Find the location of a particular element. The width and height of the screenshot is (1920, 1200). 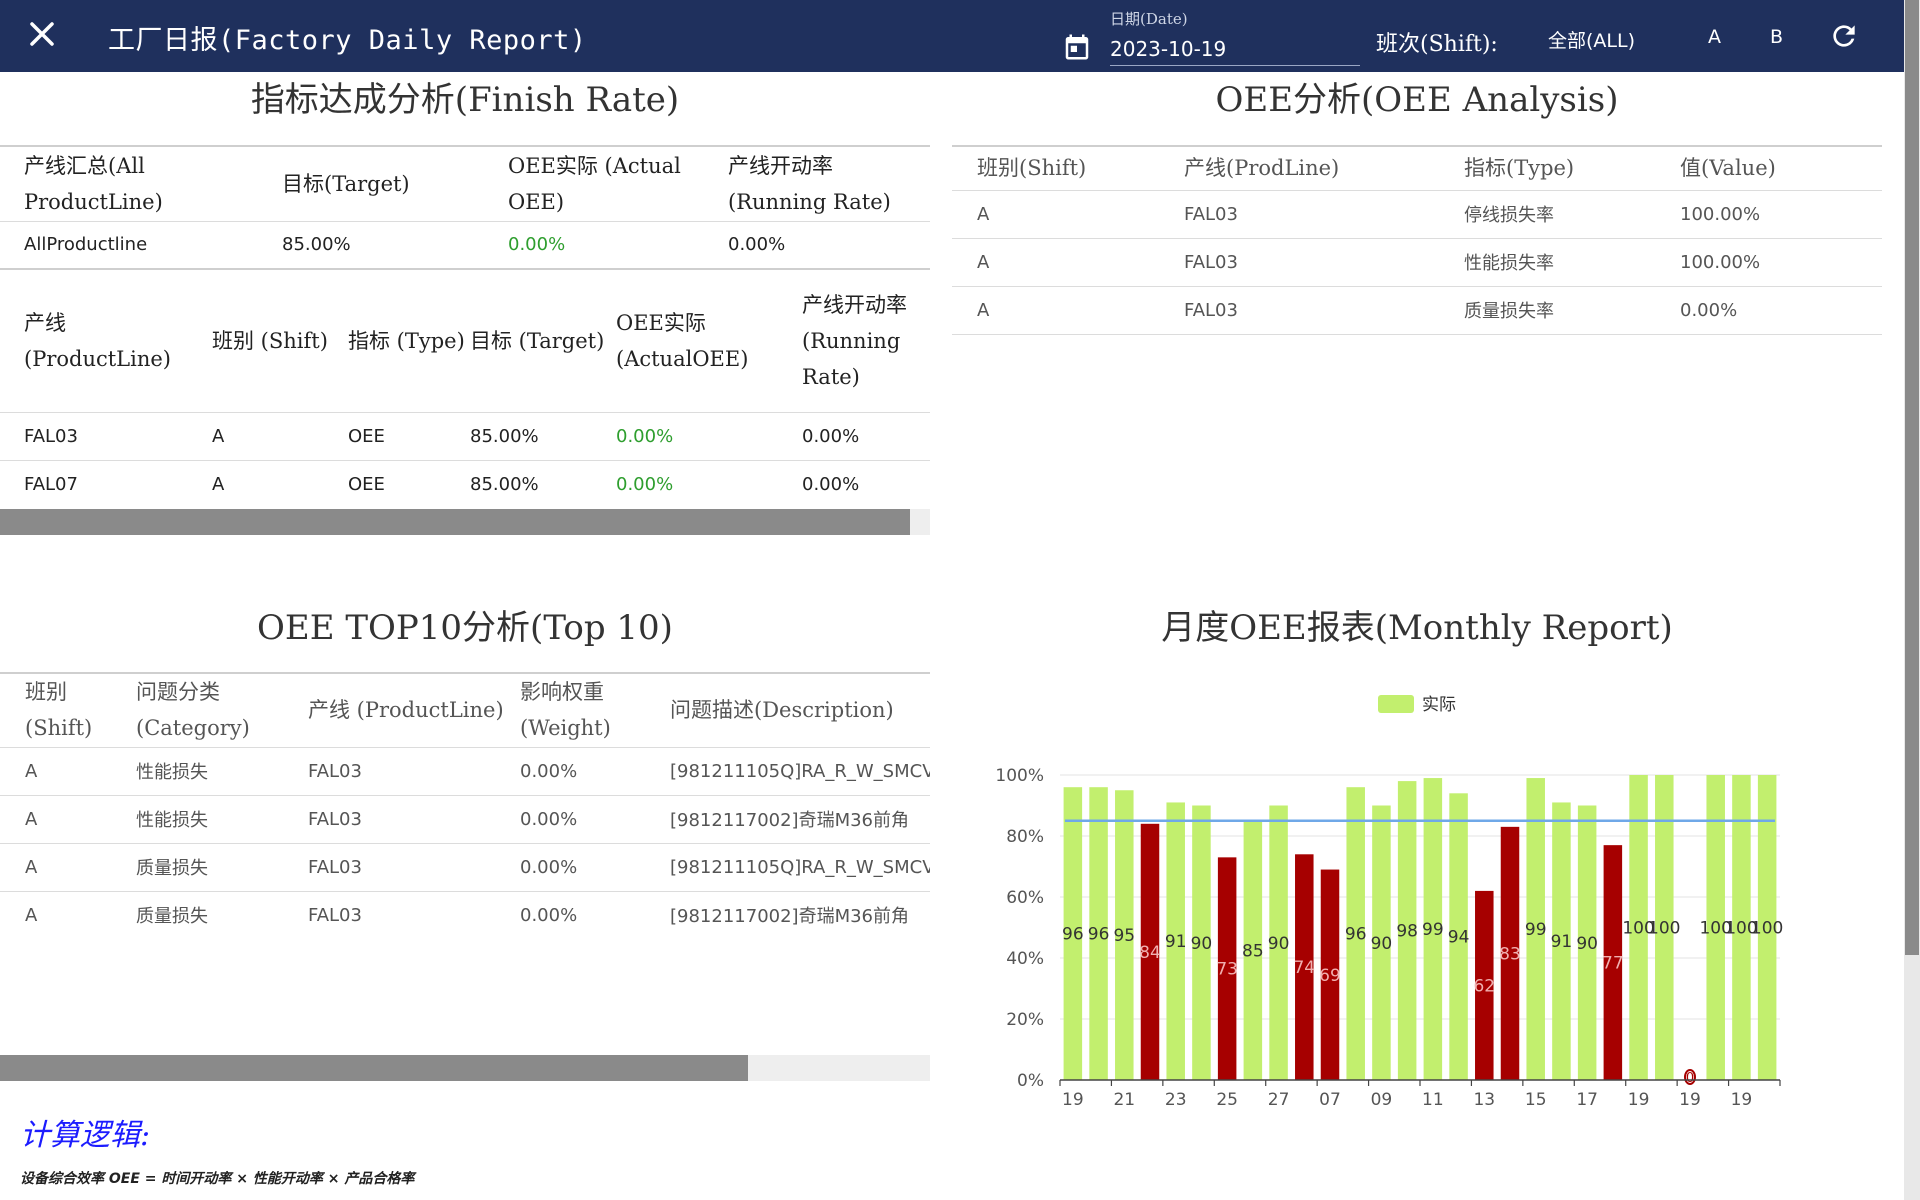

detail-cell-target: 85.00% is located at coordinates (543, 483).